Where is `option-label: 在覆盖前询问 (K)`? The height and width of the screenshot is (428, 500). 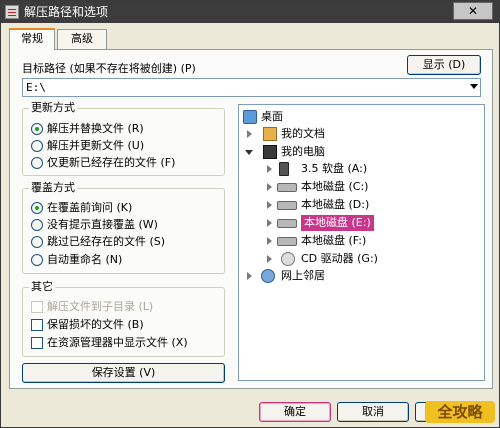 option-label: 在覆盖前询问 (K) is located at coordinates (90, 207).